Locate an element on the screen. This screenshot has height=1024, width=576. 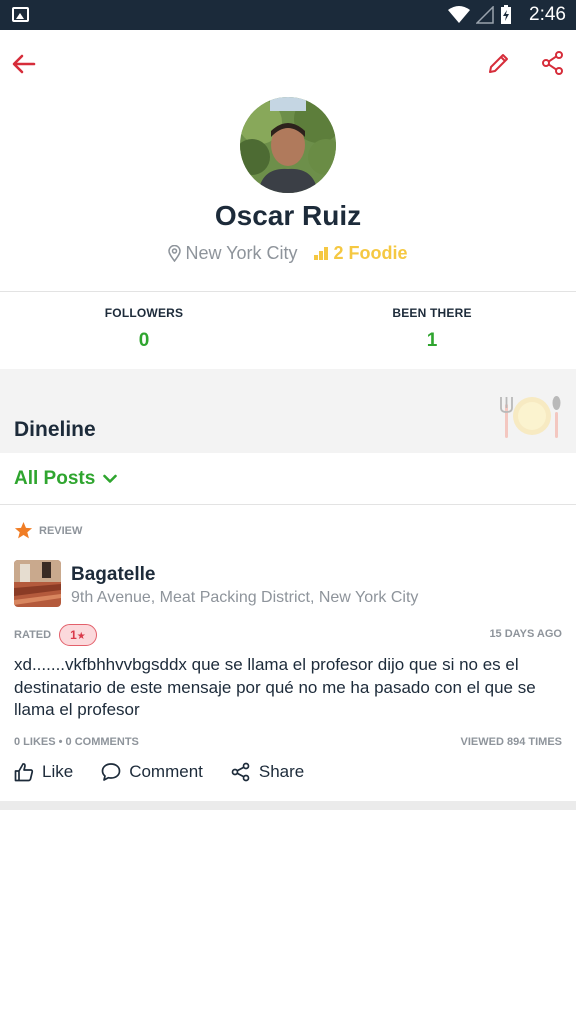
post-counts: 0 LIKES • 0 COMMENTS is located at coordinates (76, 742).